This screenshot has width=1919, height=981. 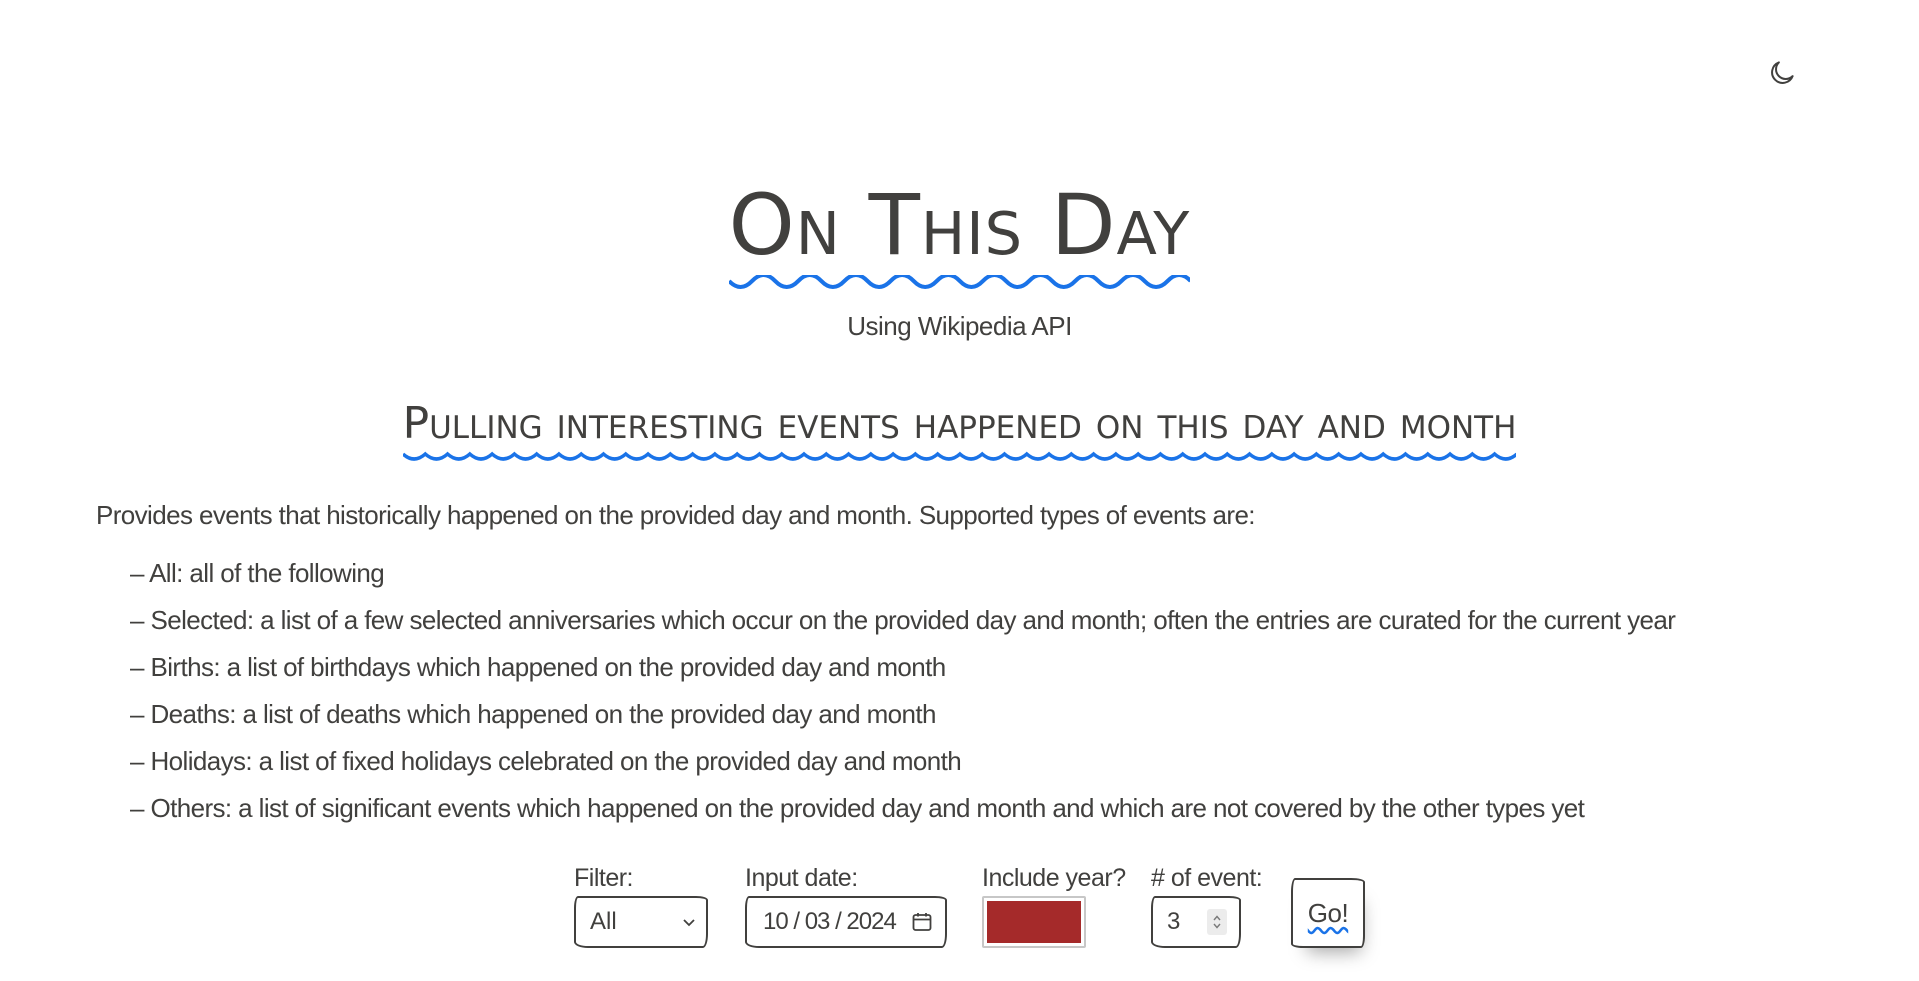 I want to click on title-wavy-underline, so click(x=959, y=282).